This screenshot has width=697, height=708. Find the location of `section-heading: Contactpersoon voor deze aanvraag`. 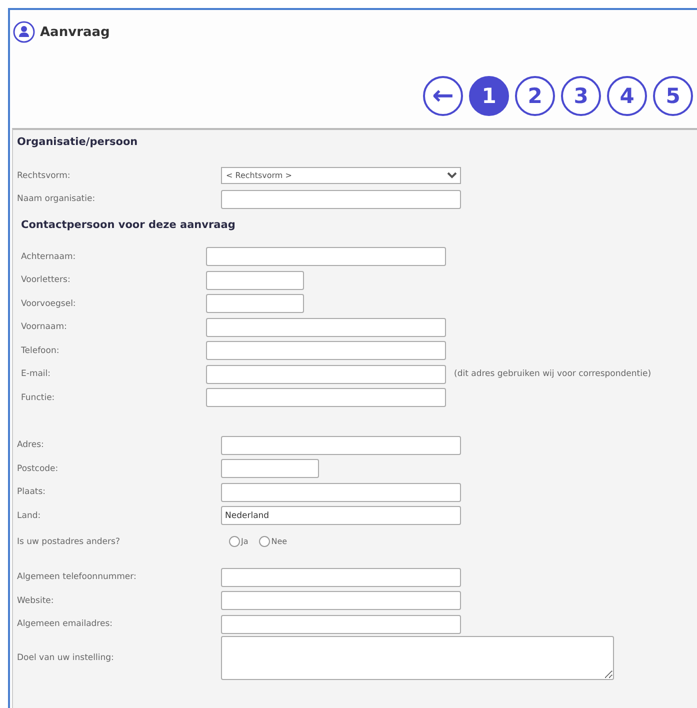

section-heading: Contactpersoon voor deze aanvraag is located at coordinates (128, 225).